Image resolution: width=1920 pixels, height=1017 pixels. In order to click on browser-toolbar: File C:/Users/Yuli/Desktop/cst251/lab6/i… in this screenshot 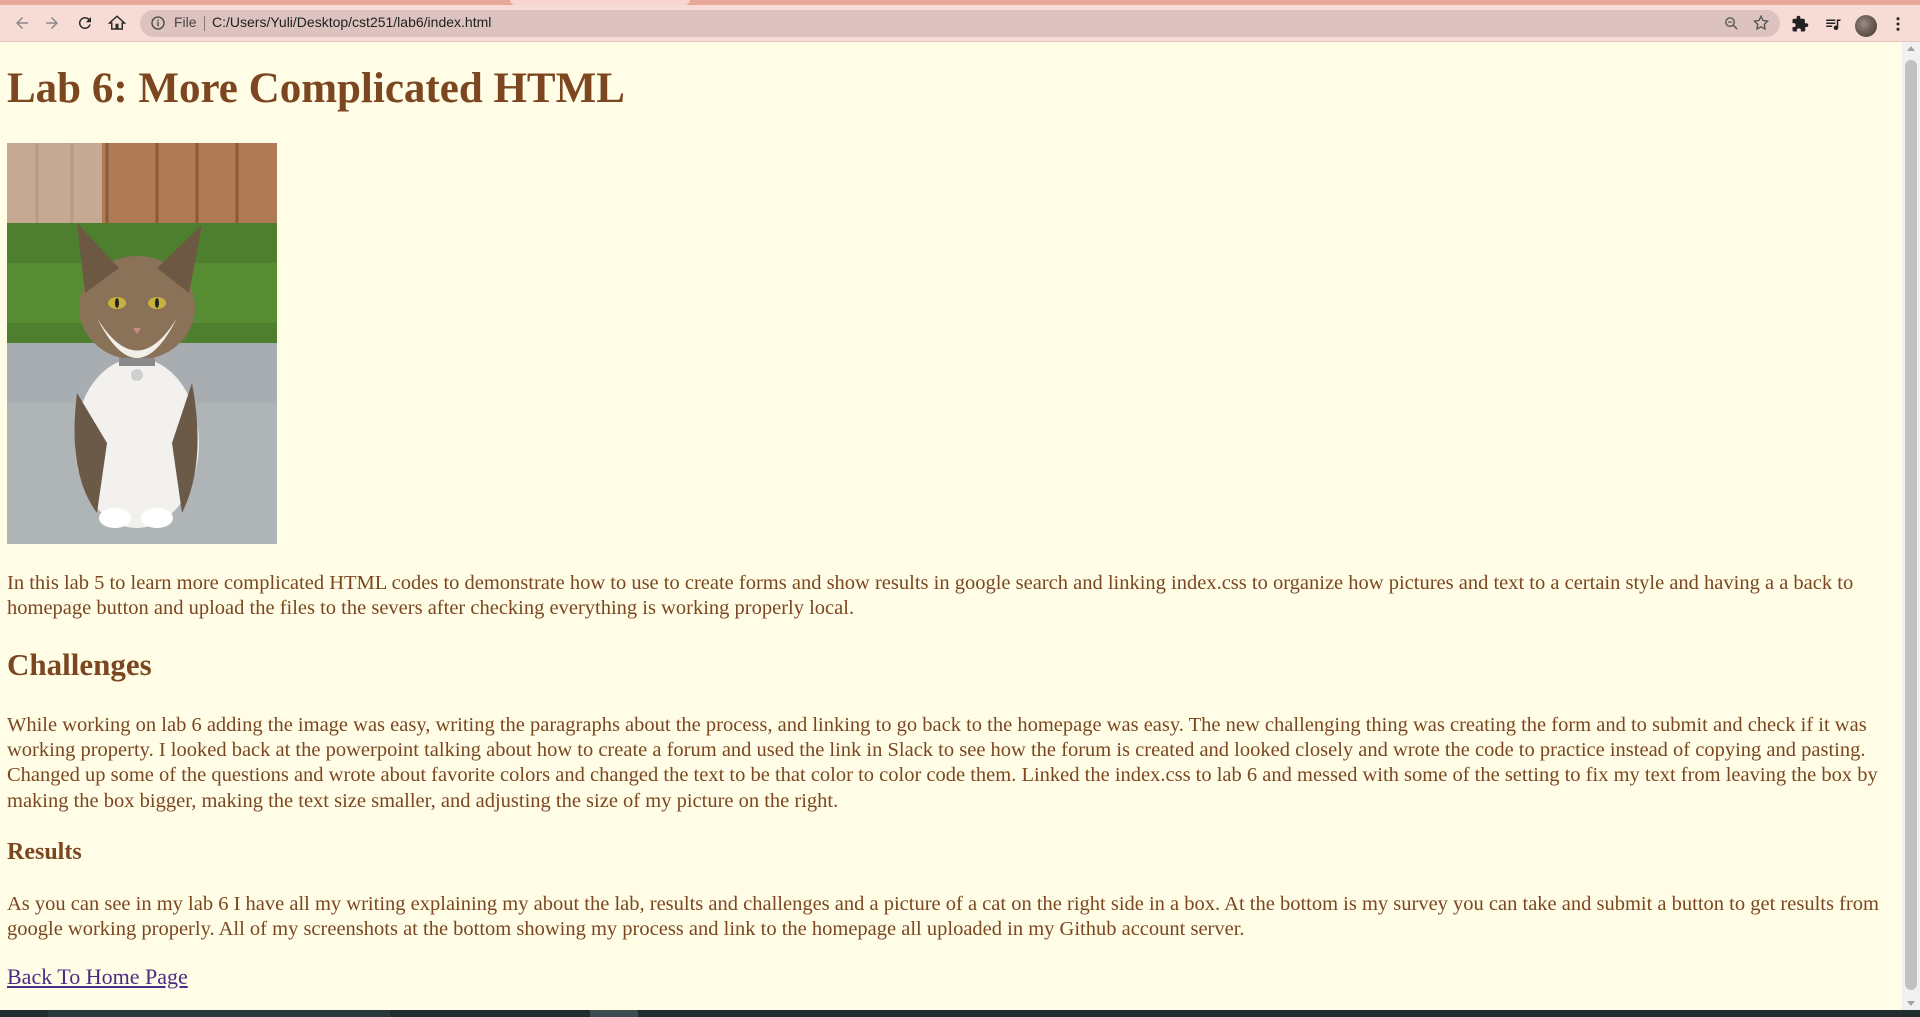, I will do `click(960, 23)`.